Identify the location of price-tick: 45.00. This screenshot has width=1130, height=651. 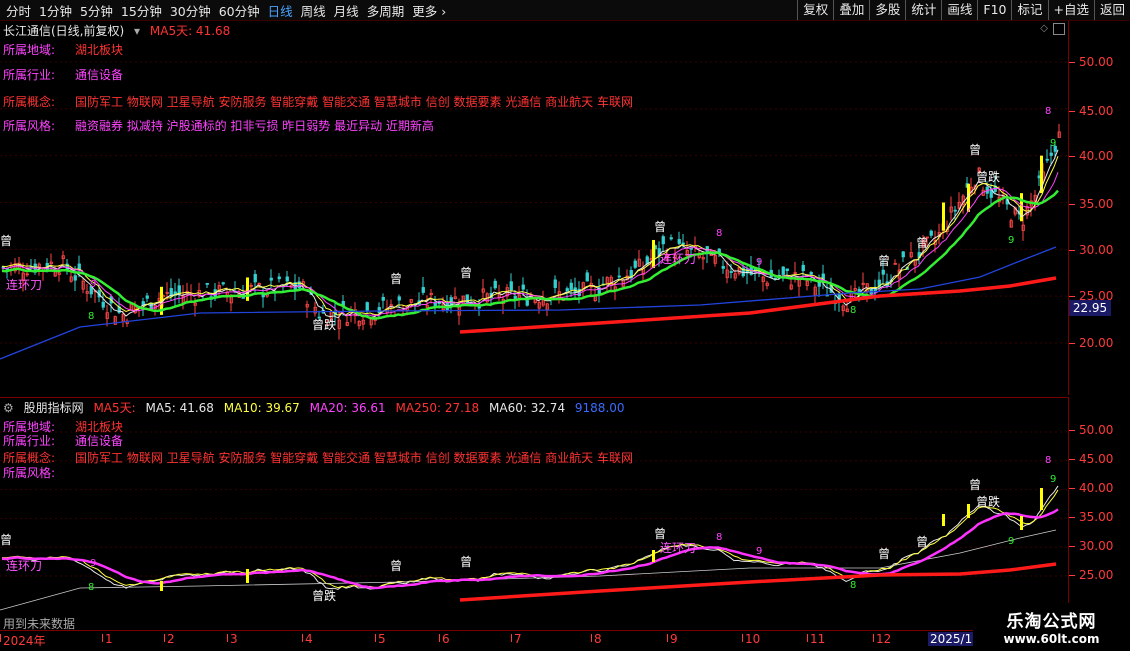
(1091, 111).